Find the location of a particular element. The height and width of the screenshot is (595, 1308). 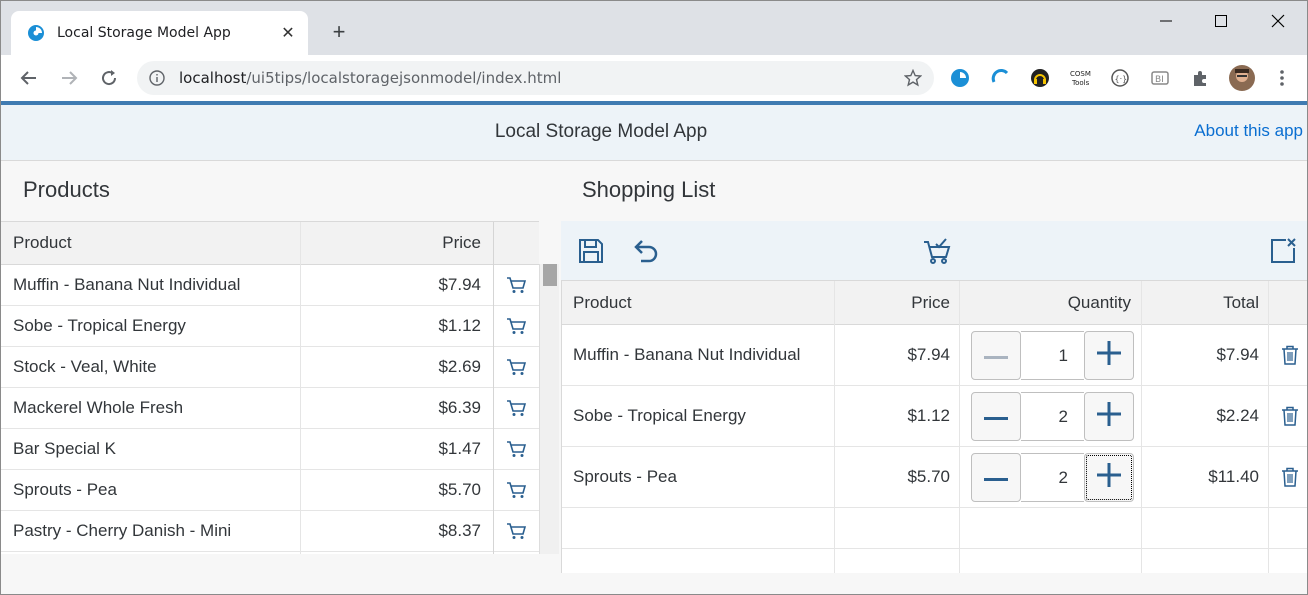

tab-close-icon: ✕ is located at coordinates (288, 33).